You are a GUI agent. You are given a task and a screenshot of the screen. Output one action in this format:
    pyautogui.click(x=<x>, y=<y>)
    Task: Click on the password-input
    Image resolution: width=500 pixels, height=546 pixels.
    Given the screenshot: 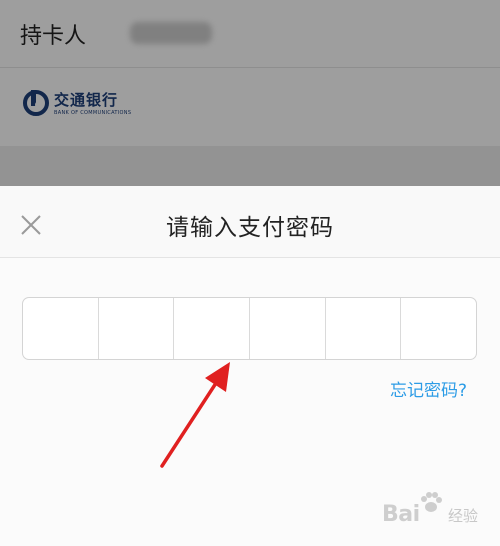 What is the action you would take?
    pyautogui.click(x=249, y=328)
    